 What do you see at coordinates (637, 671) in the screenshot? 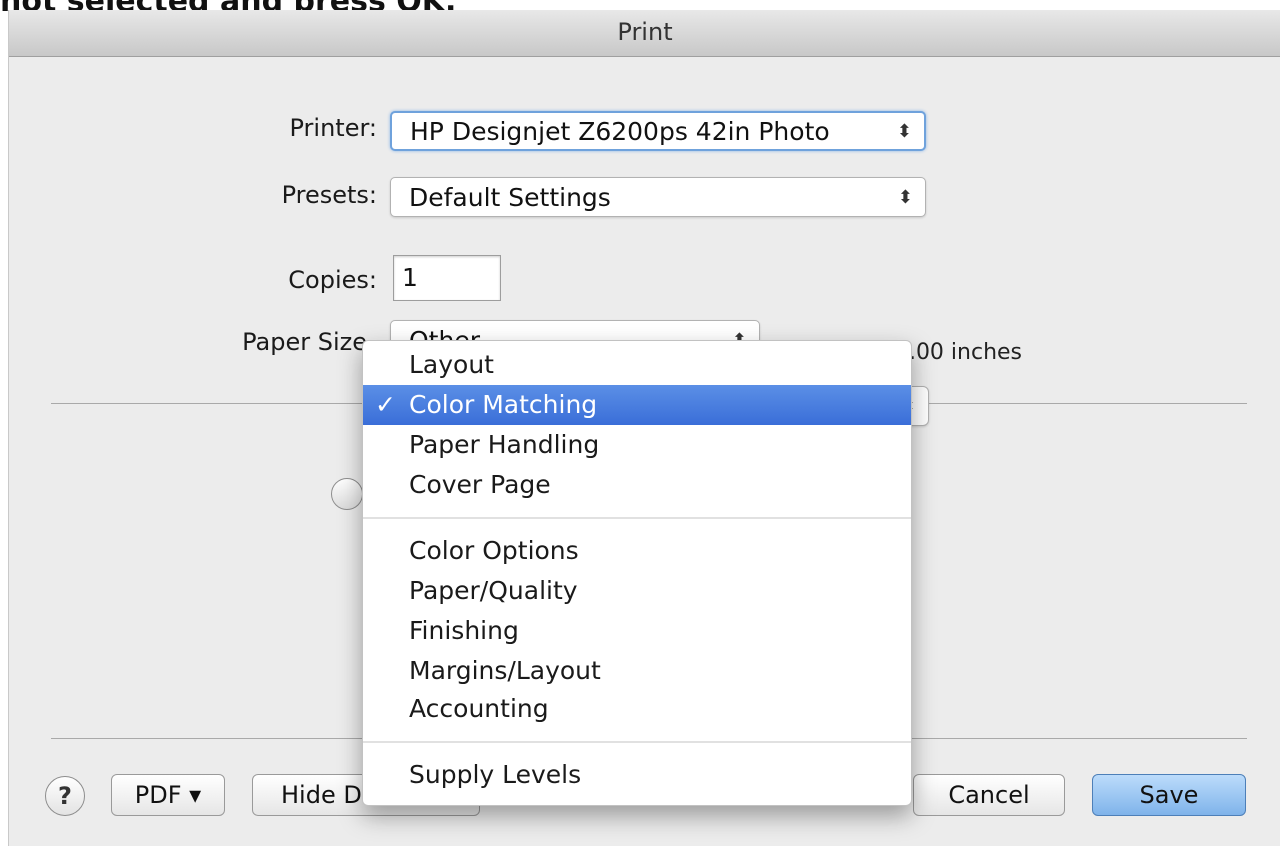
I see `menu-item-margins-layout: Margins/Layout` at bounding box center [637, 671].